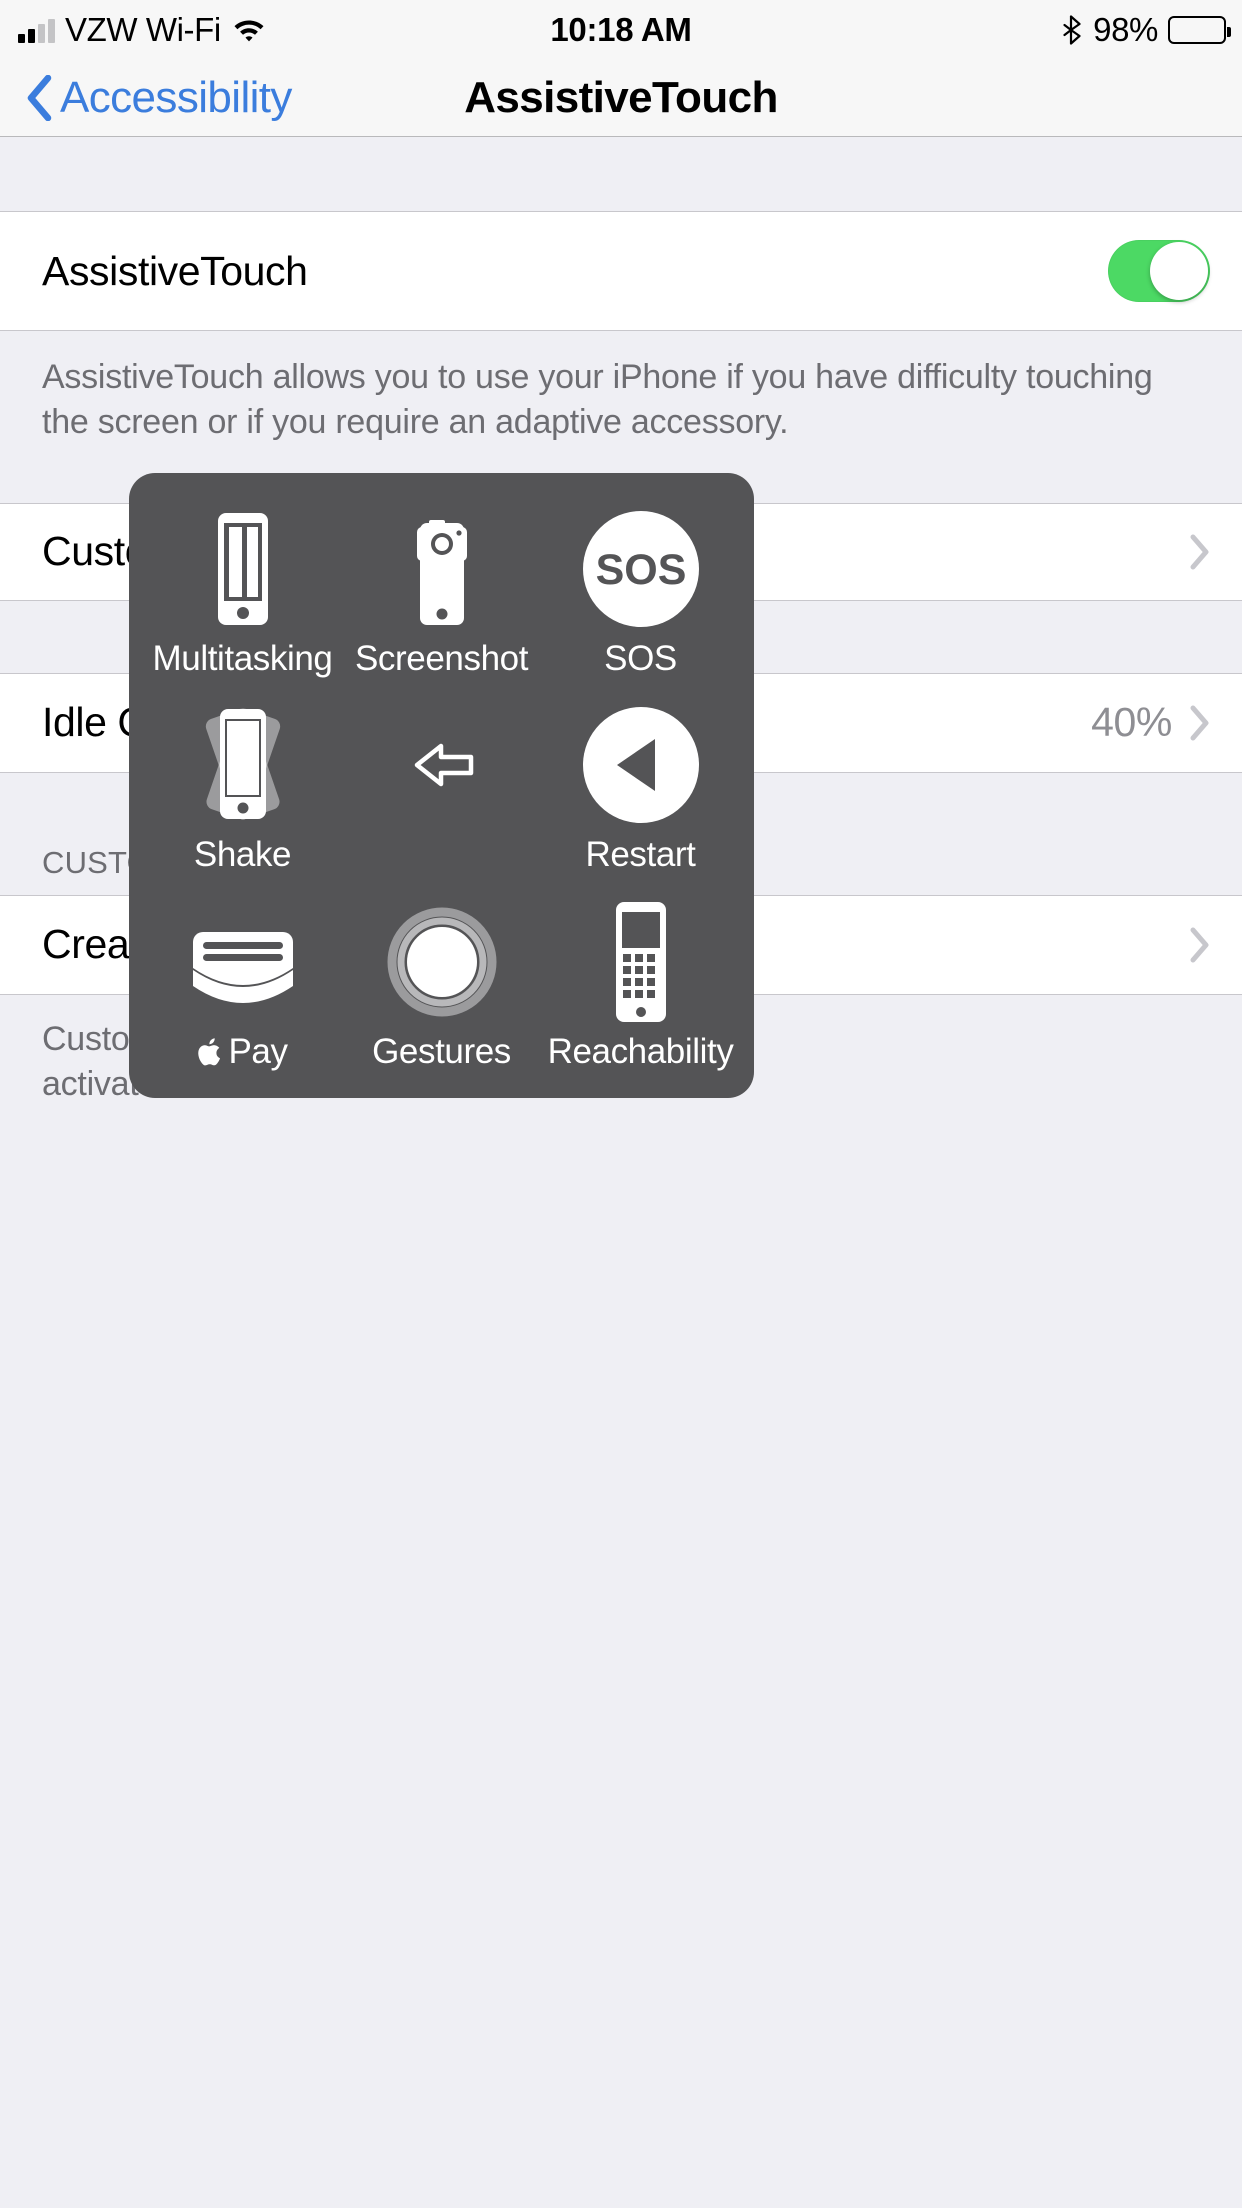 Image resolution: width=1242 pixels, height=2208 pixels. I want to click on status-bar-right: 98%, so click(1146, 30).